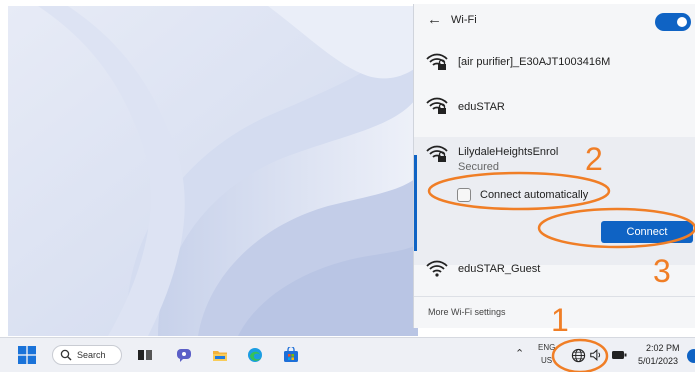 The width and height of the screenshot is (695, 372). Describe the element at coordinates (184, 355) in the screenshot. I see `chat-icon` at that location.